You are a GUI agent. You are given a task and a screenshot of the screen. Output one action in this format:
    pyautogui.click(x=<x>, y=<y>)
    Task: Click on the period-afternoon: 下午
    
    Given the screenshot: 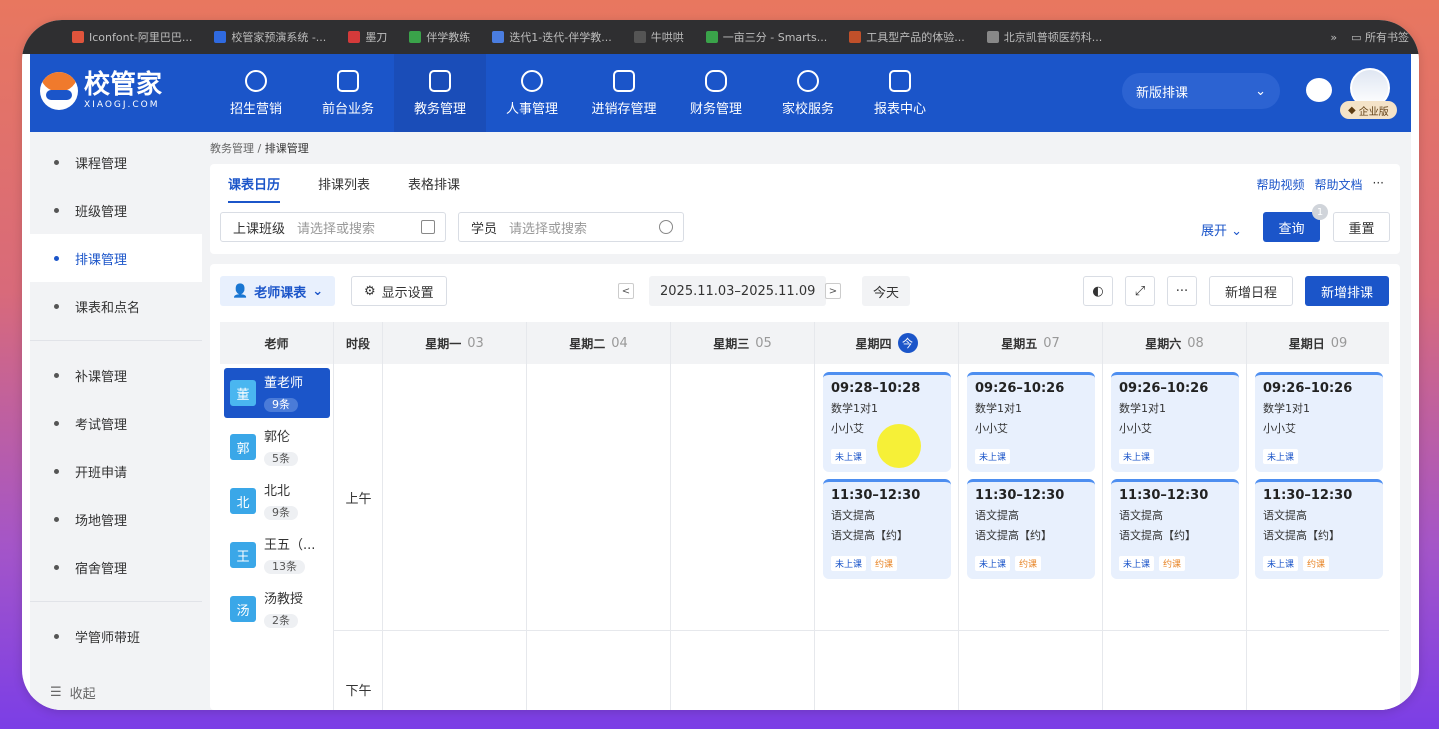 What is the action you would take?
    pyautogui.click(x=358, y=691)
    